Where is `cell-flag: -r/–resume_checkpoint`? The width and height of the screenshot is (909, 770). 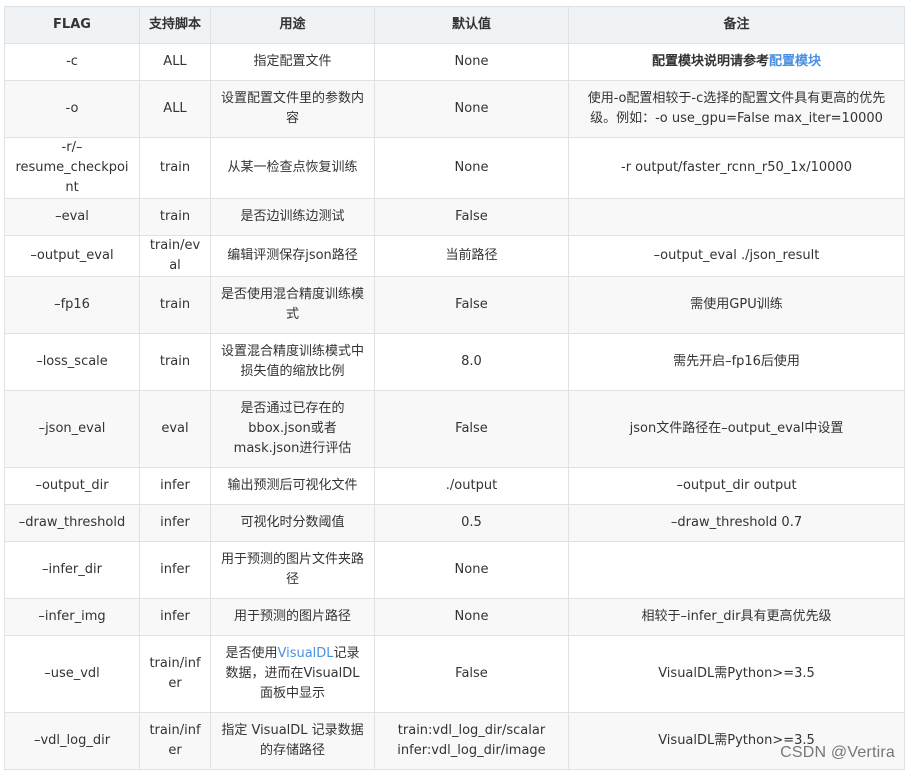 cell-flag: -r/–resume_checkpoint is located at coordinates (72, 168).